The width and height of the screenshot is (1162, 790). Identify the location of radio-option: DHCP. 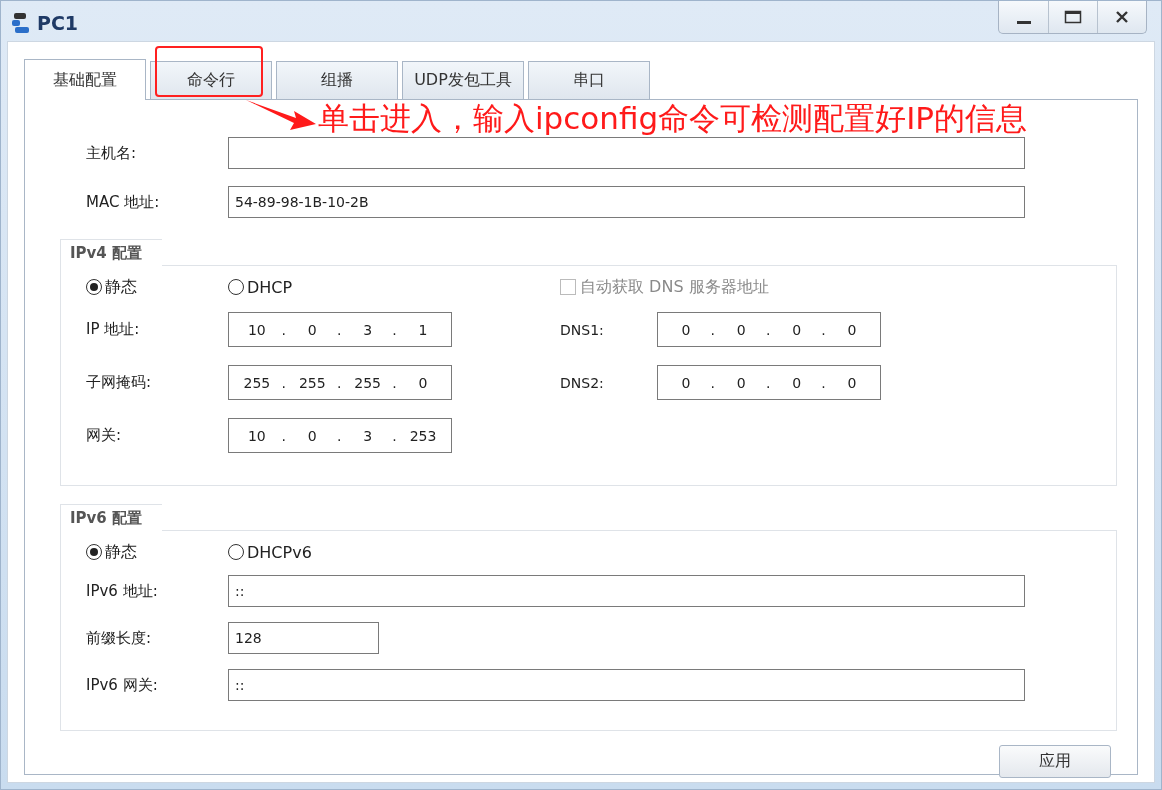
(299, 287).